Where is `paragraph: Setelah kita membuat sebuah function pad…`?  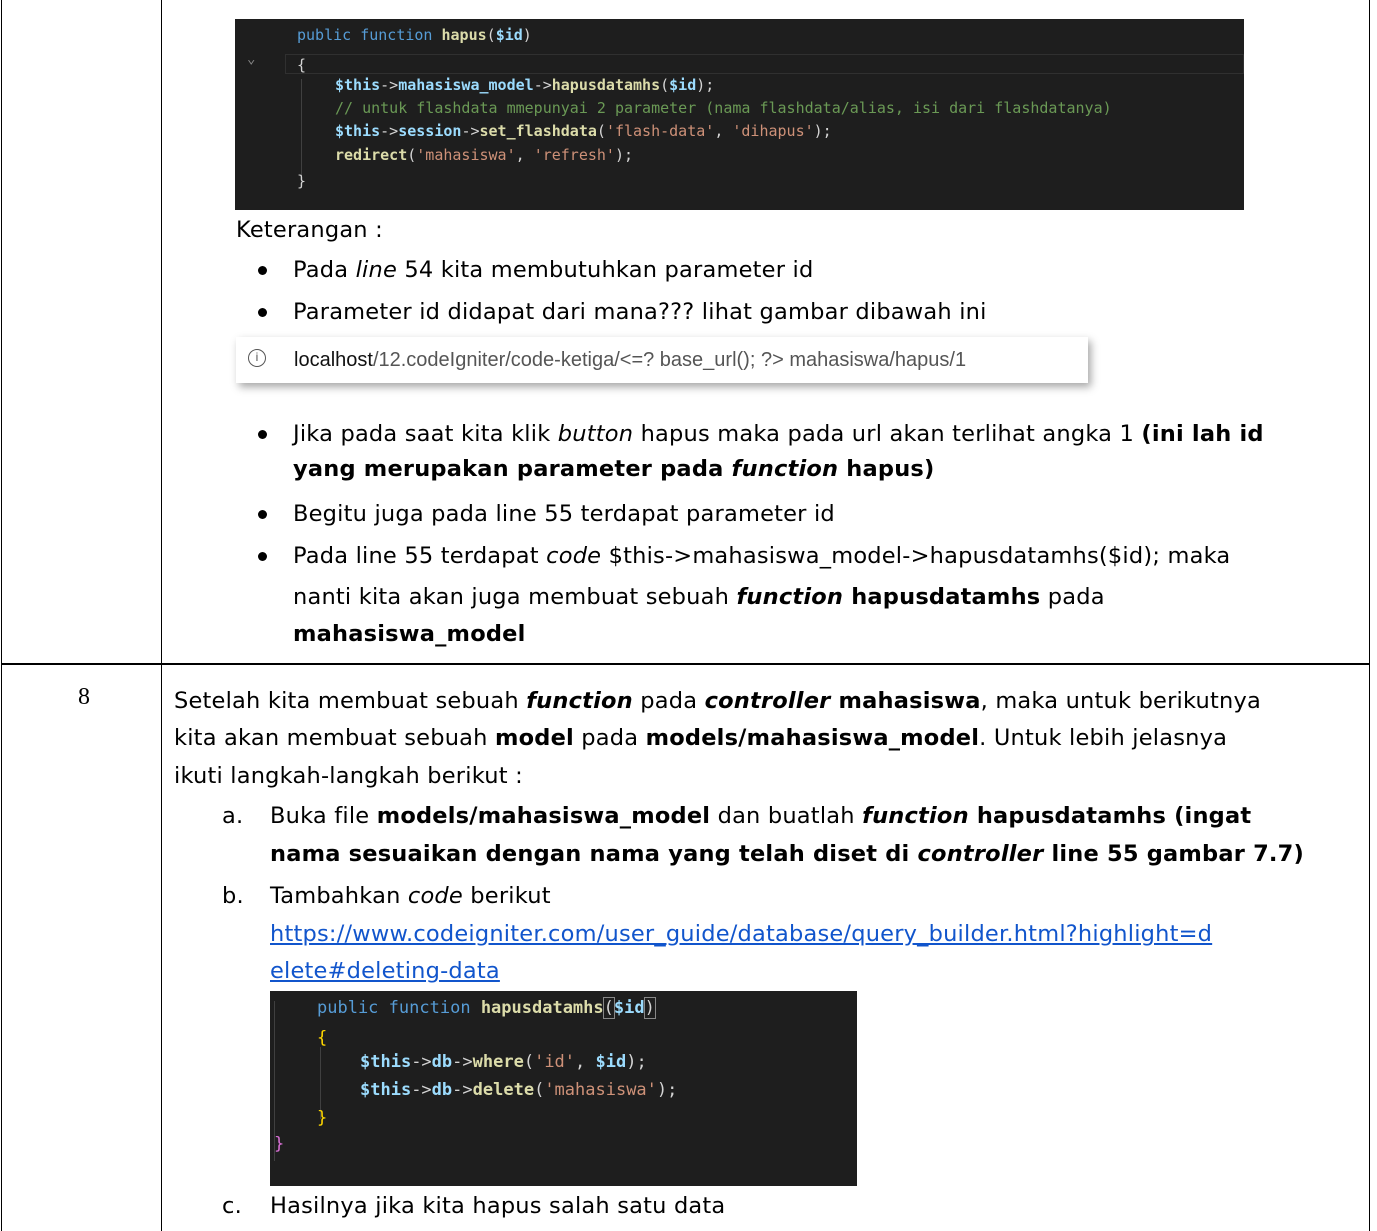
paragraph: Setelah kita membuat sebuah function pad… is located at coordinates (717, 701).